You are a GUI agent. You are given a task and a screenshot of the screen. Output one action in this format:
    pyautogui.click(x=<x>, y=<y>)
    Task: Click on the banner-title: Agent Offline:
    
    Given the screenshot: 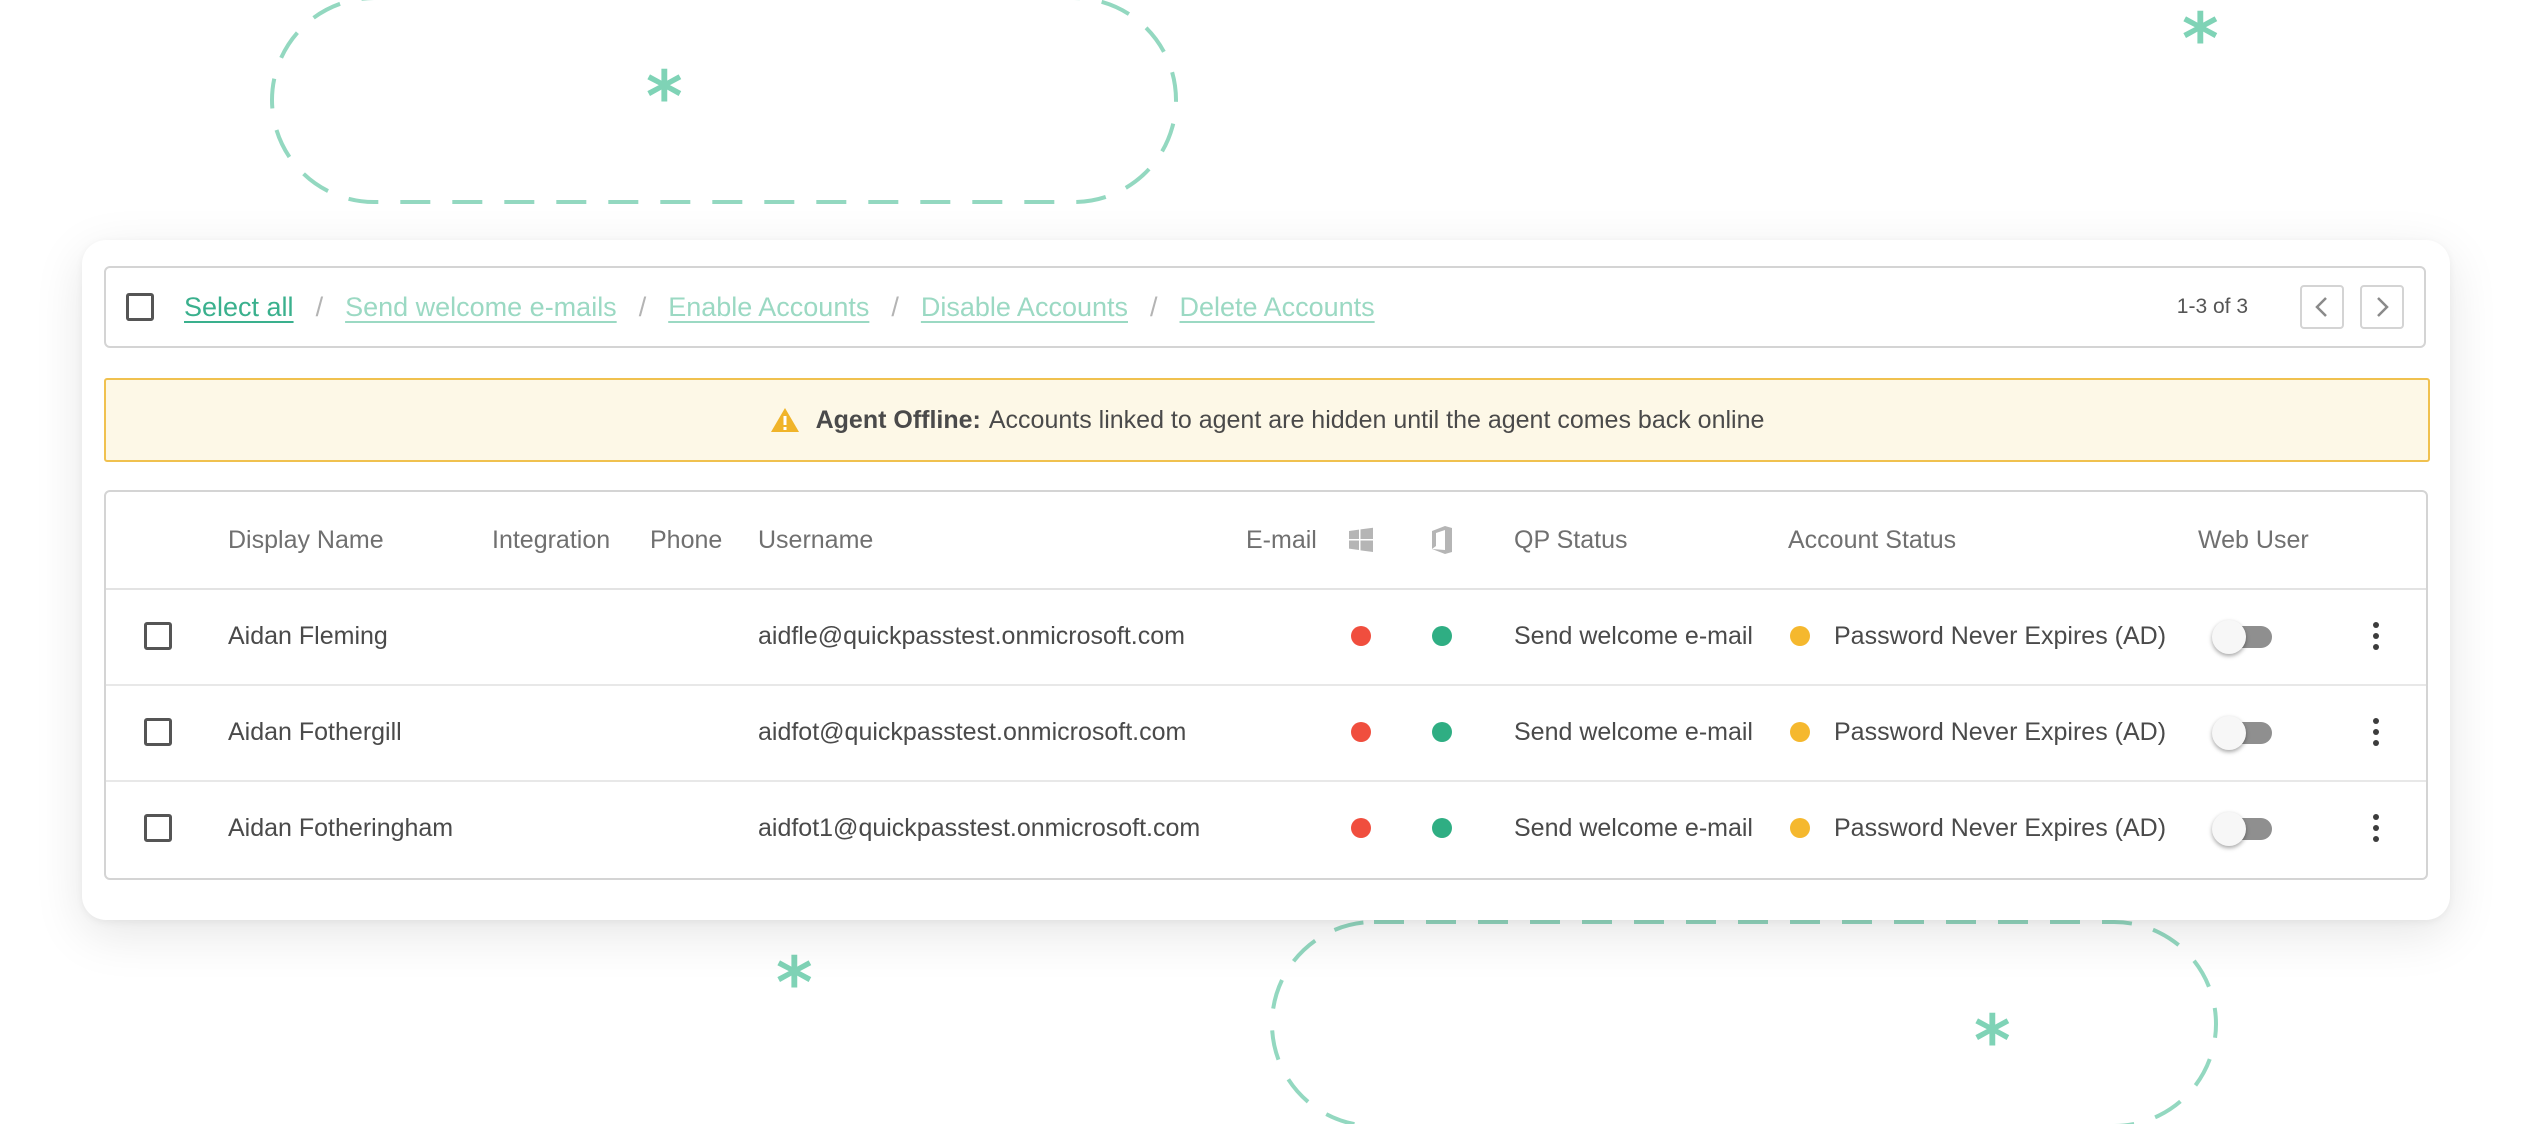 What is the action you would take?
    pyautogui.click(x=898, y=419)
    